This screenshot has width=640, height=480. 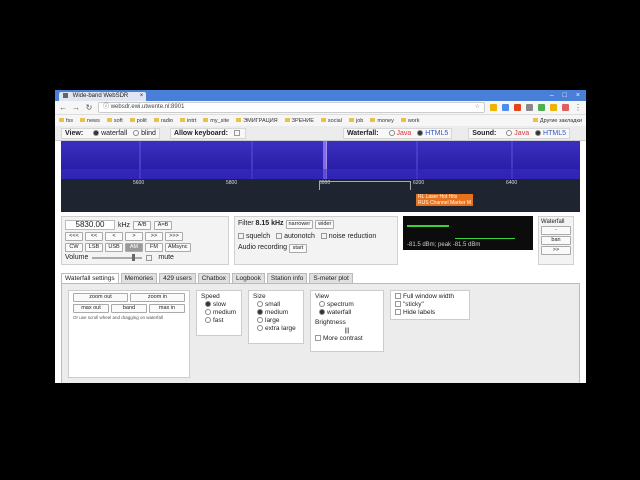 What do you see at coordinates (117, 257) in the screenshot?
I see `volume-slider` at bounding box center [117, 257].